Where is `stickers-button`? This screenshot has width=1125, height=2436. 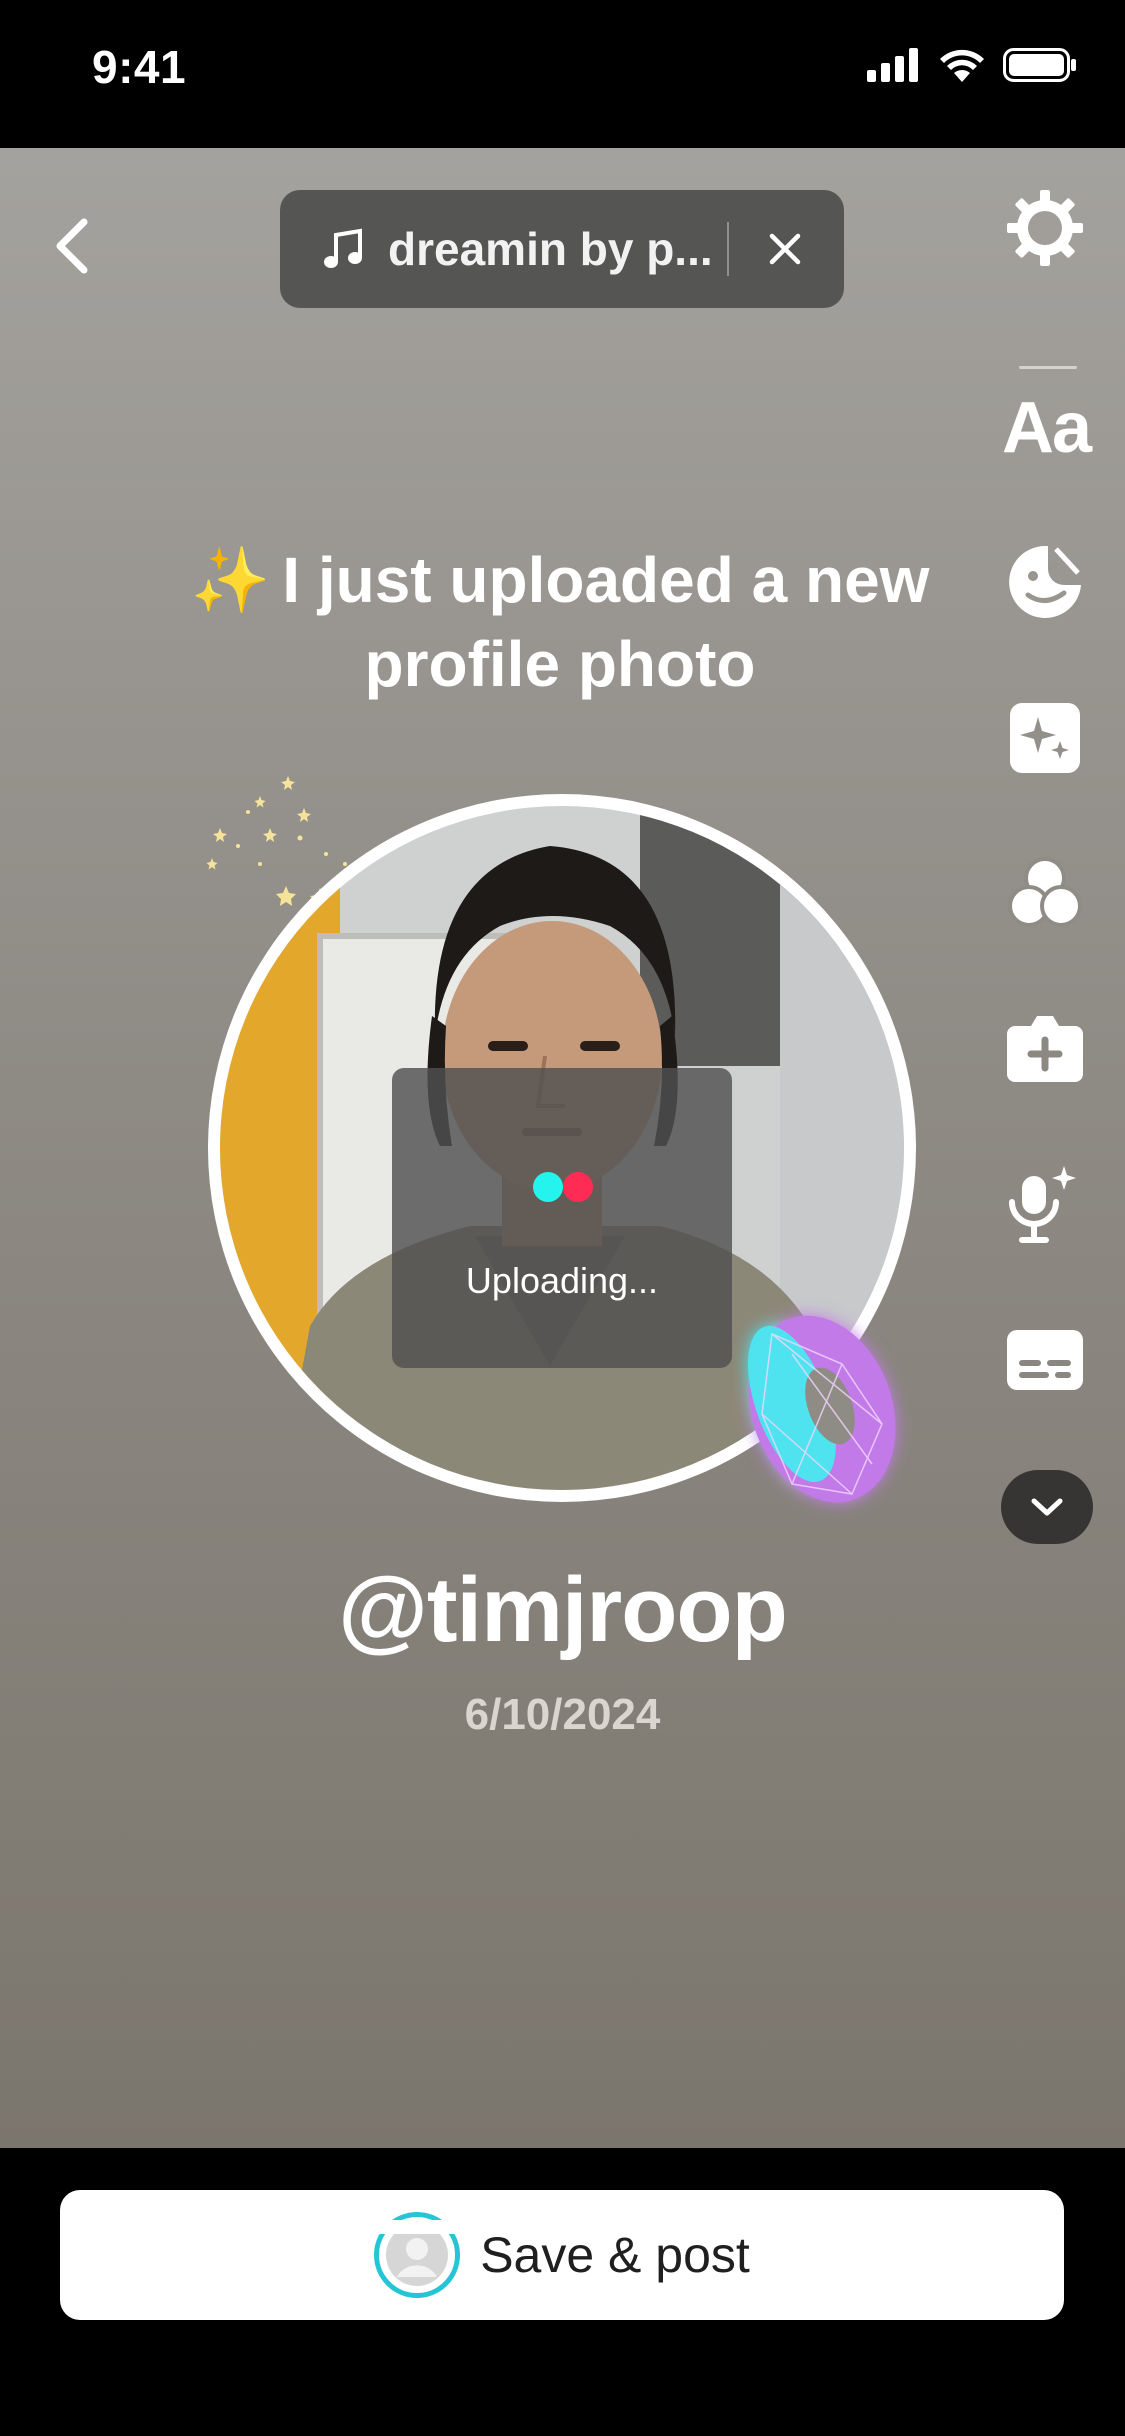 stickers-button is located at coordinates (1045, 582).